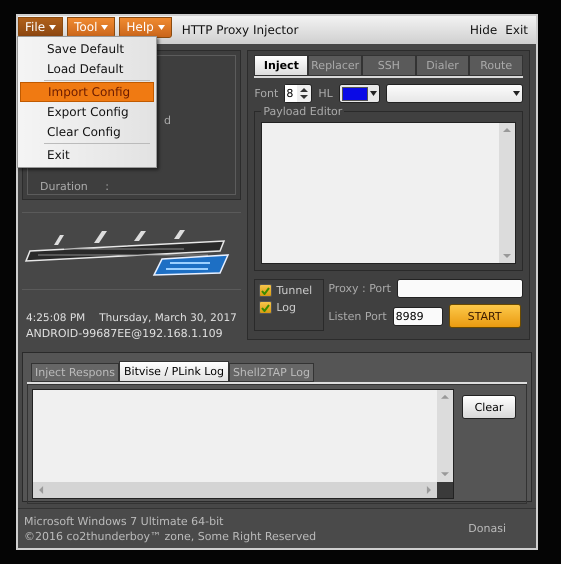 This screenshot has width=561, height=564. Describe the element at coordinates (487, 528) in the screenshot. I see `donate-link: Donasi` at that location.